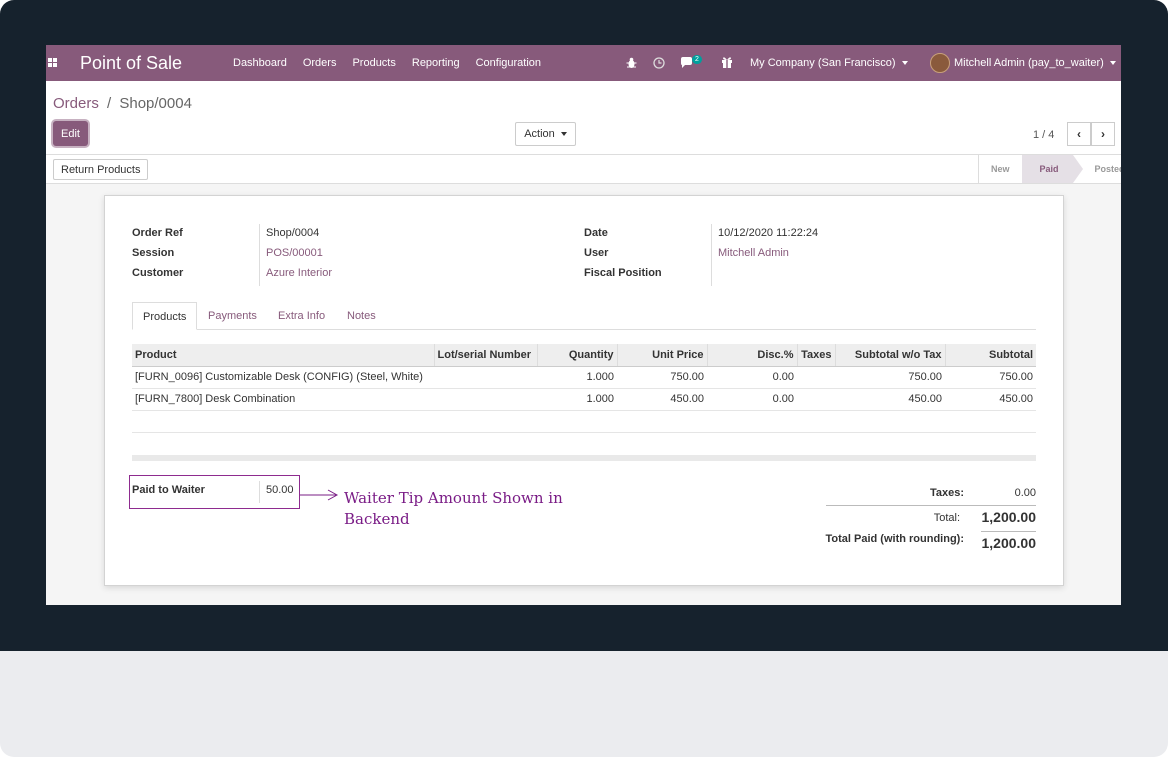 This screenshot has width=1168, height=757. What do you see at coordinates (584, 704) in the screenshot?
I see `monitor-stand` at bounding box center [584, 704].